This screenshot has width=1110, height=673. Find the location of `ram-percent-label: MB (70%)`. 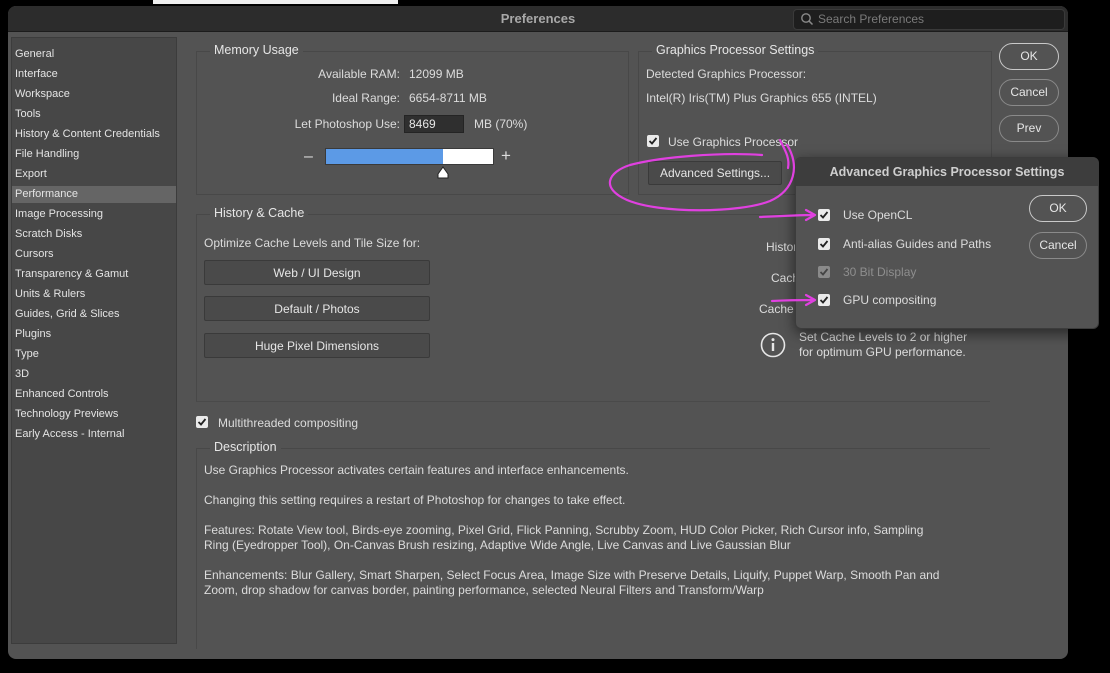

ram-percent-label: MB (70%) is located at coordinates (501, 124).